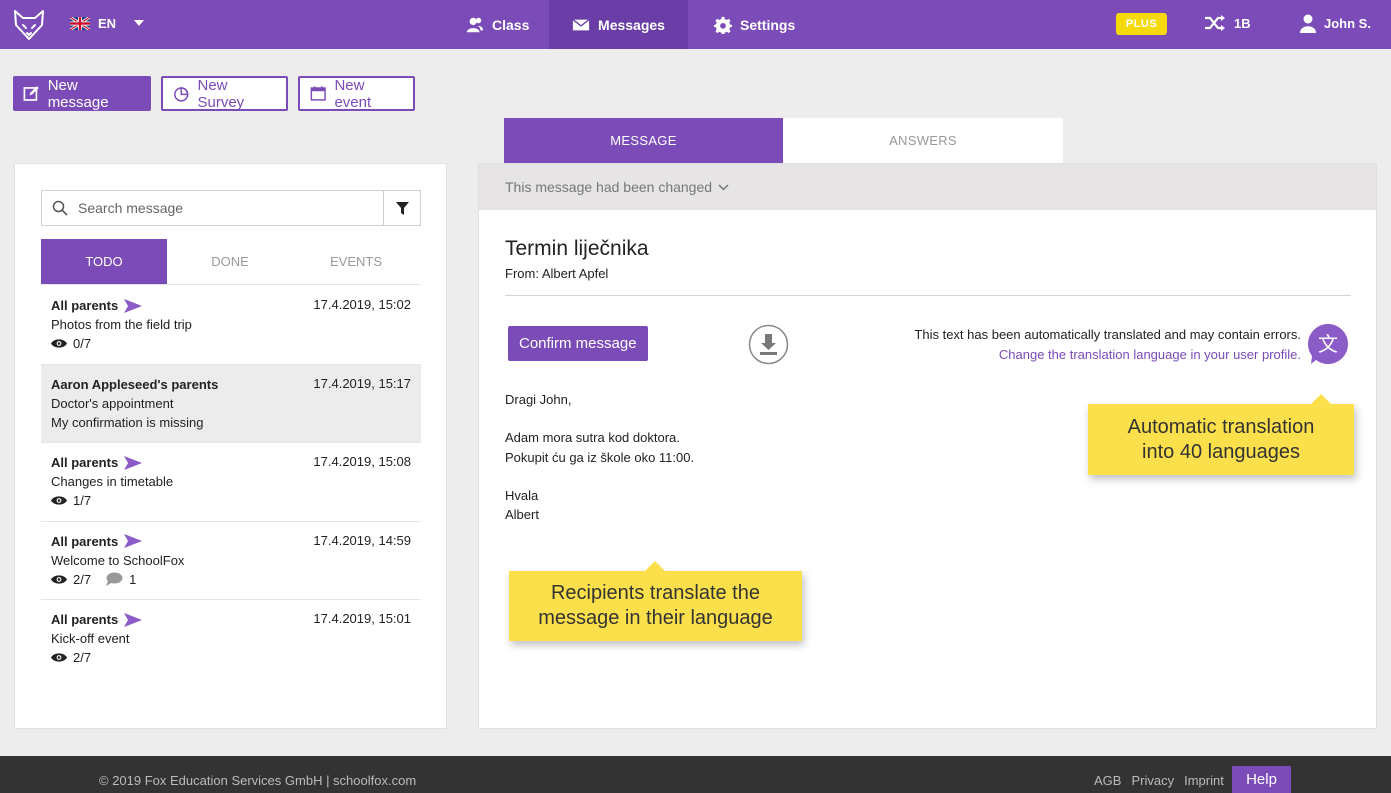  I want to click on message-subject: Photos from the field trip, so click(121, 324).